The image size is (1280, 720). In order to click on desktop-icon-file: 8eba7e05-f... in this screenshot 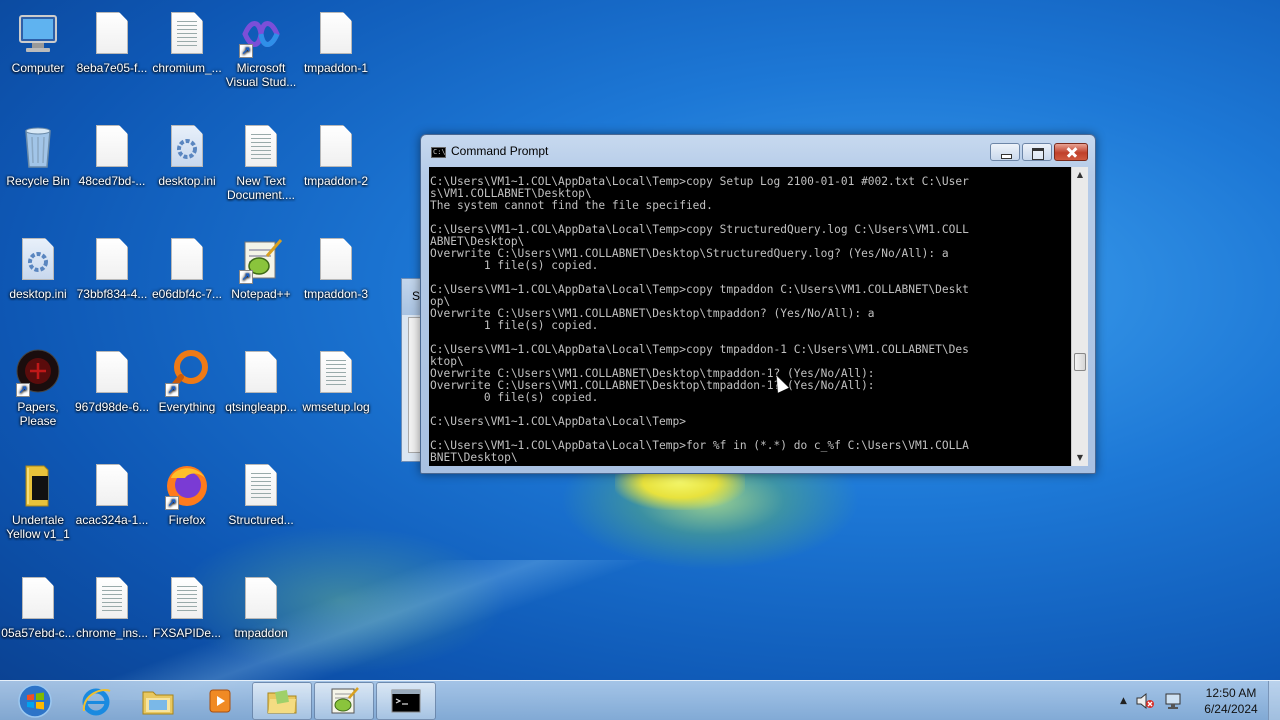, I will do `click(112, 42)`.